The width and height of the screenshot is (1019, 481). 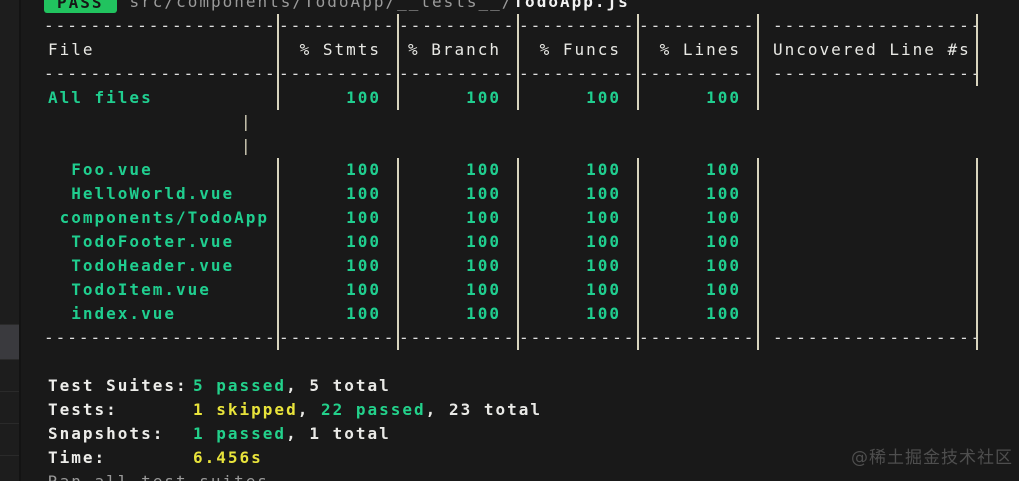 I want to click on stray-pipe-row: |, so click(x=528, y=146).